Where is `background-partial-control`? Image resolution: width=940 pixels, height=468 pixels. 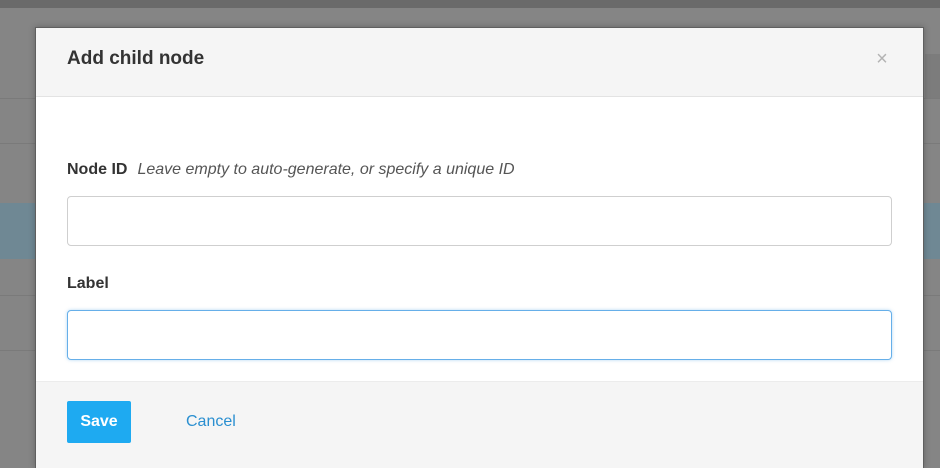 background-partial-control is located at coordinates (932, 76).